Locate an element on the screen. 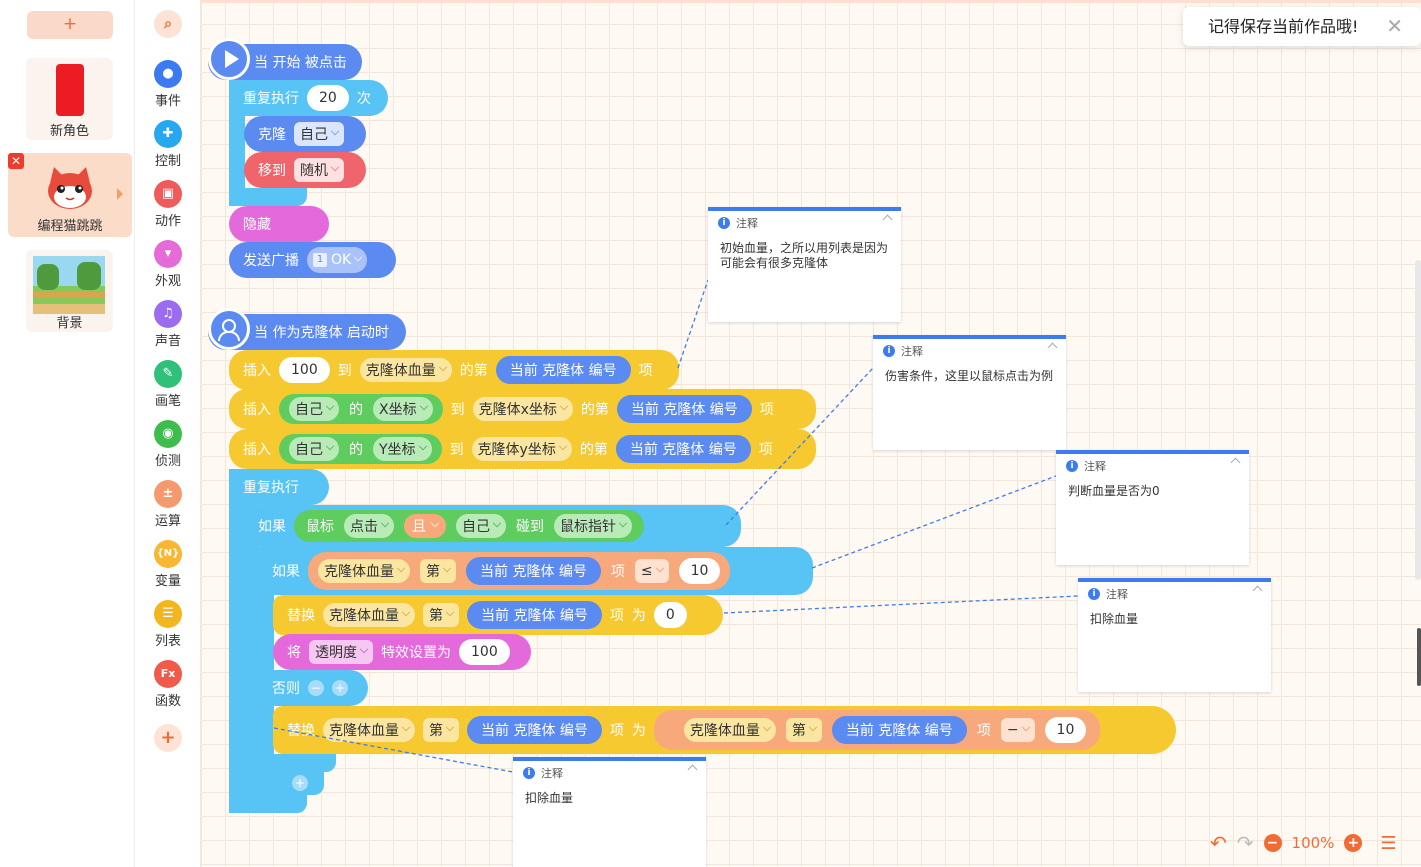  set-effect-block: 将 透明度 特效设置为 100 is located at coordinates (402, 652).